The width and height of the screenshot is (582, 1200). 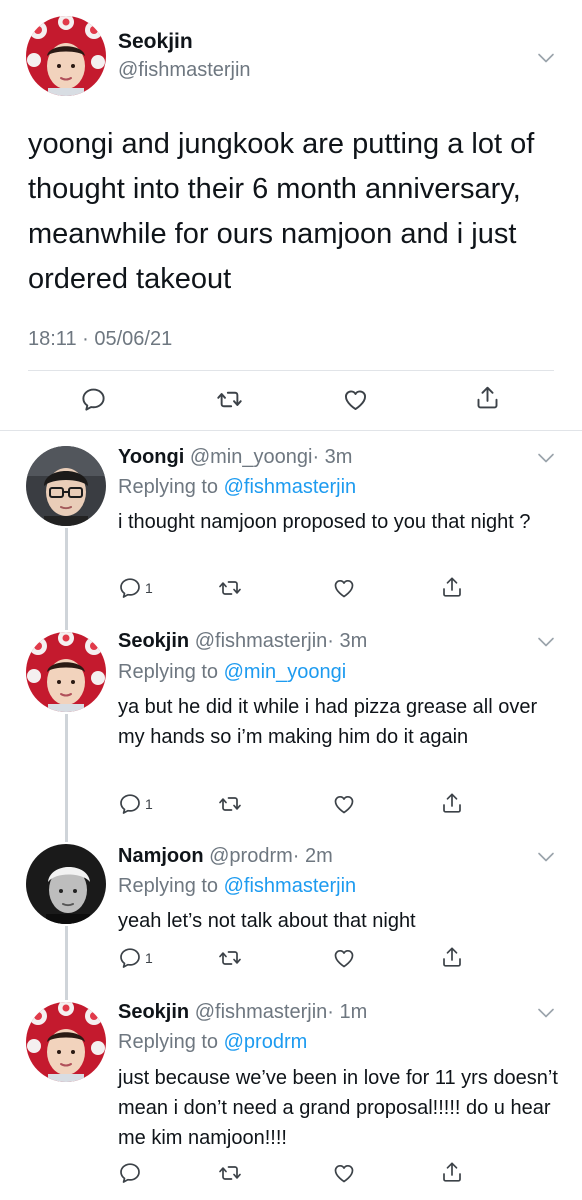 What do you see at coordinates (285, 672) in the screenshot?
I see `replying-to-link: @min_yoongi` at bounding box center [285, 672].